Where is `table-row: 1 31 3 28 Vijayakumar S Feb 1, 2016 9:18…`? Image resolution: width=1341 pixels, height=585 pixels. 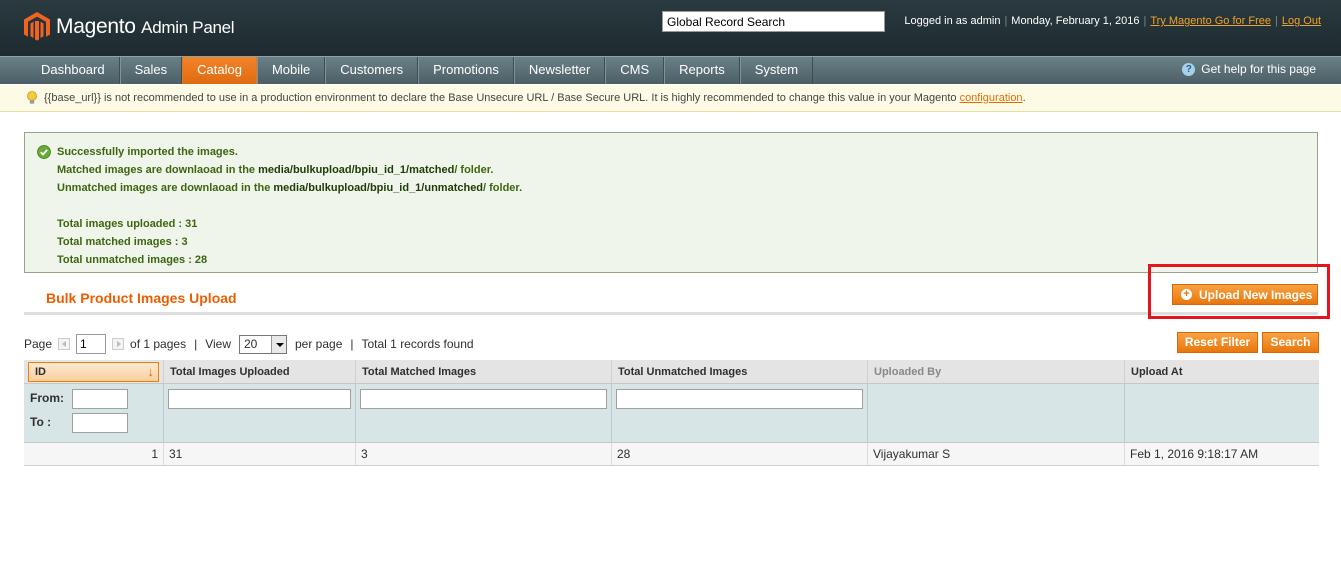
table-row: 1 31 3 28 Vijayakumar S Feb 1, 2016 9:18… is located at coordinates (671, 454).